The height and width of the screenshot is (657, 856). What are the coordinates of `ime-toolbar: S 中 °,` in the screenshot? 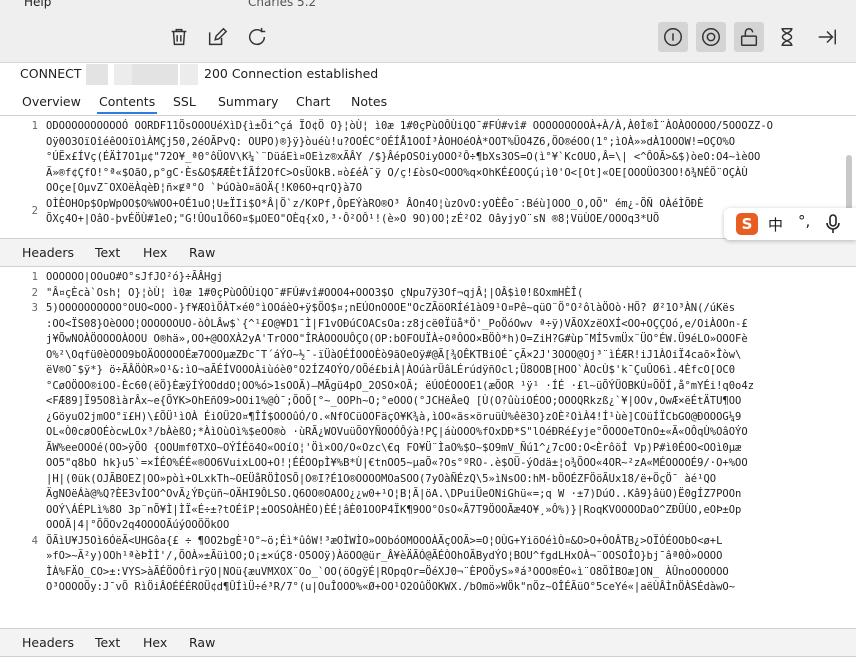 It's located at (790, 224).